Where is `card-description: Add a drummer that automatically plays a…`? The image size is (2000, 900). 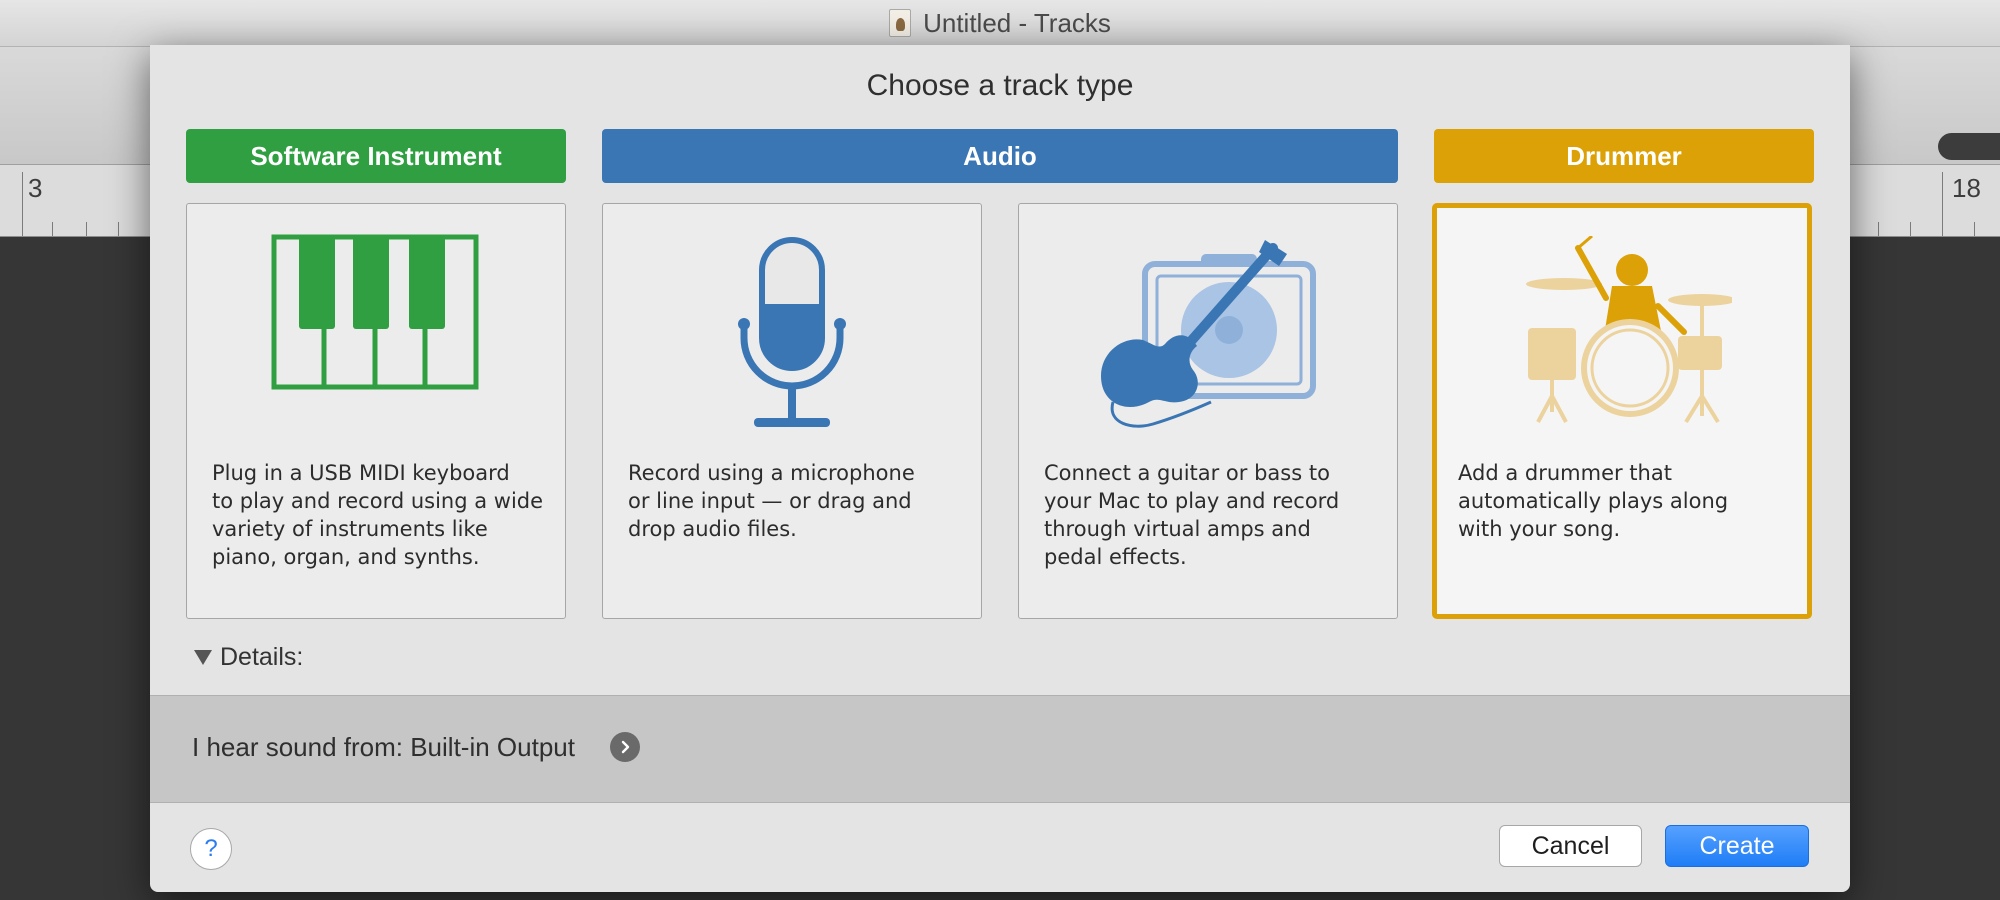
card-description: Add a drummer that automatically plays a… is located at coordinates (1593, 501).